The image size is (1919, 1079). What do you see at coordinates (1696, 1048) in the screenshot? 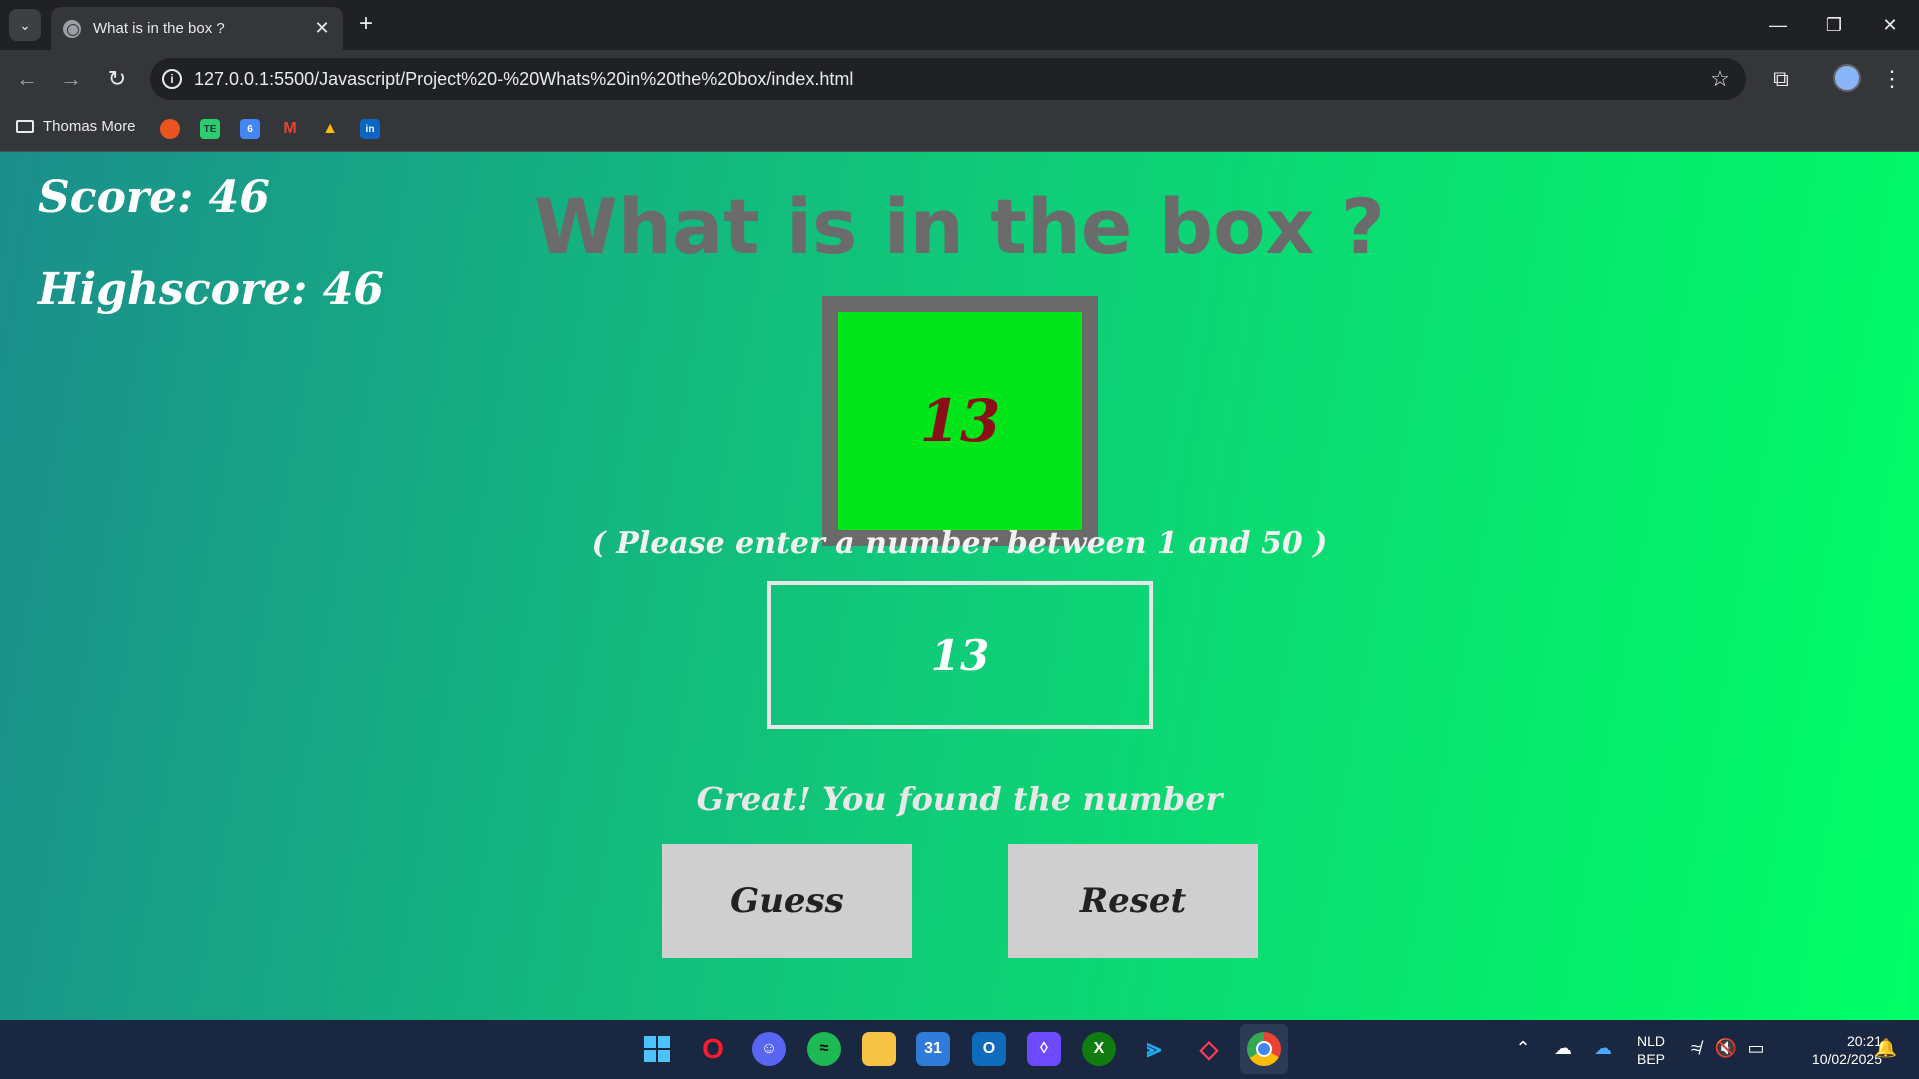
I see `wifi-icon: ≉` at bounding box center [1696, 1048].